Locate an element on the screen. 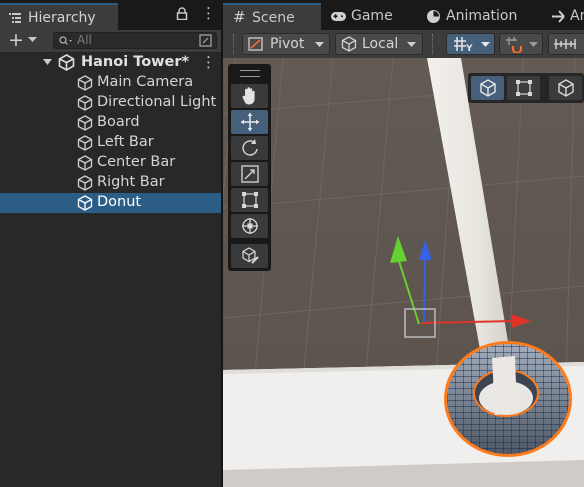 Image resolution: width=584 pixels, height=487 pixels. ruler-toggle is located at coordinates (566, 44).